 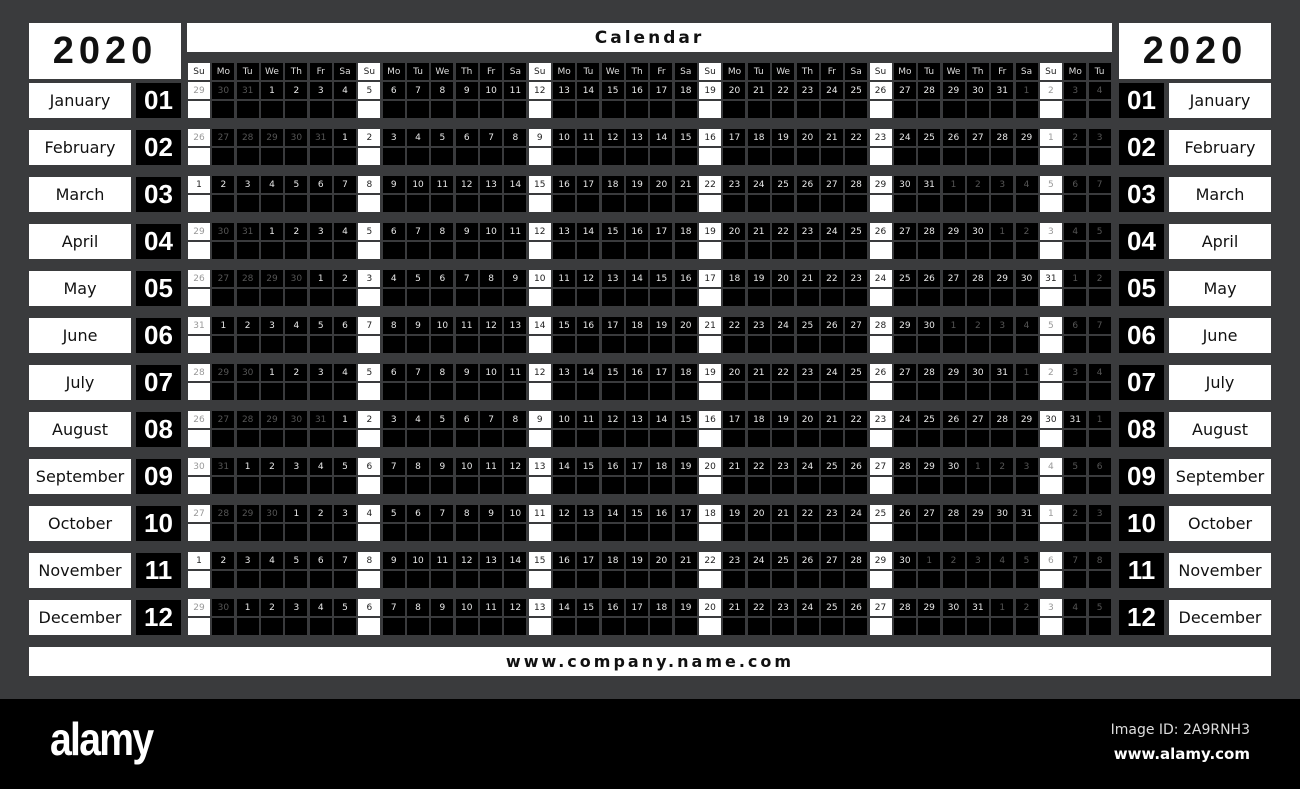 I want to click on day-cell: 20, so click(x=807, y=137).